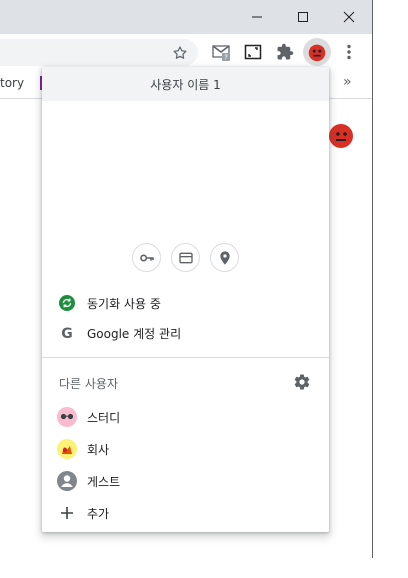  I want to click on more-vert-icon, so click(349, 52).